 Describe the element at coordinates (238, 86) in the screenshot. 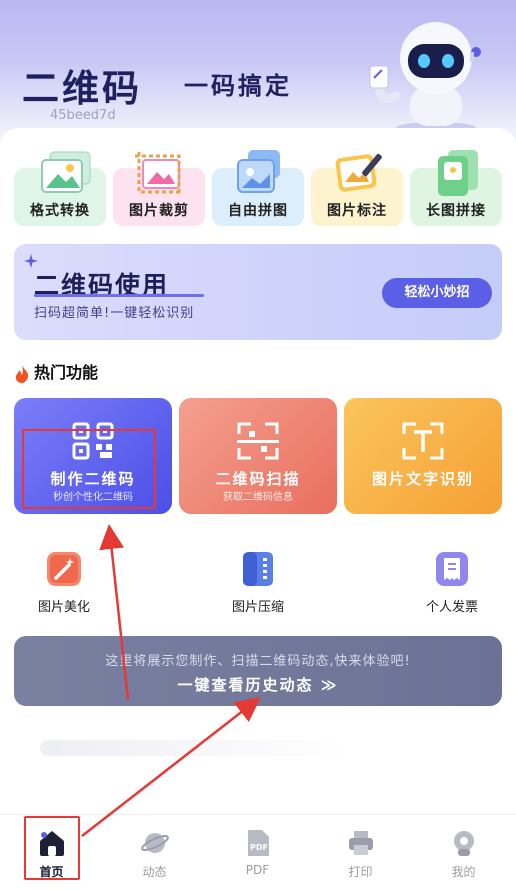

I see `hero-subtitle: 一码搞定` at that location.